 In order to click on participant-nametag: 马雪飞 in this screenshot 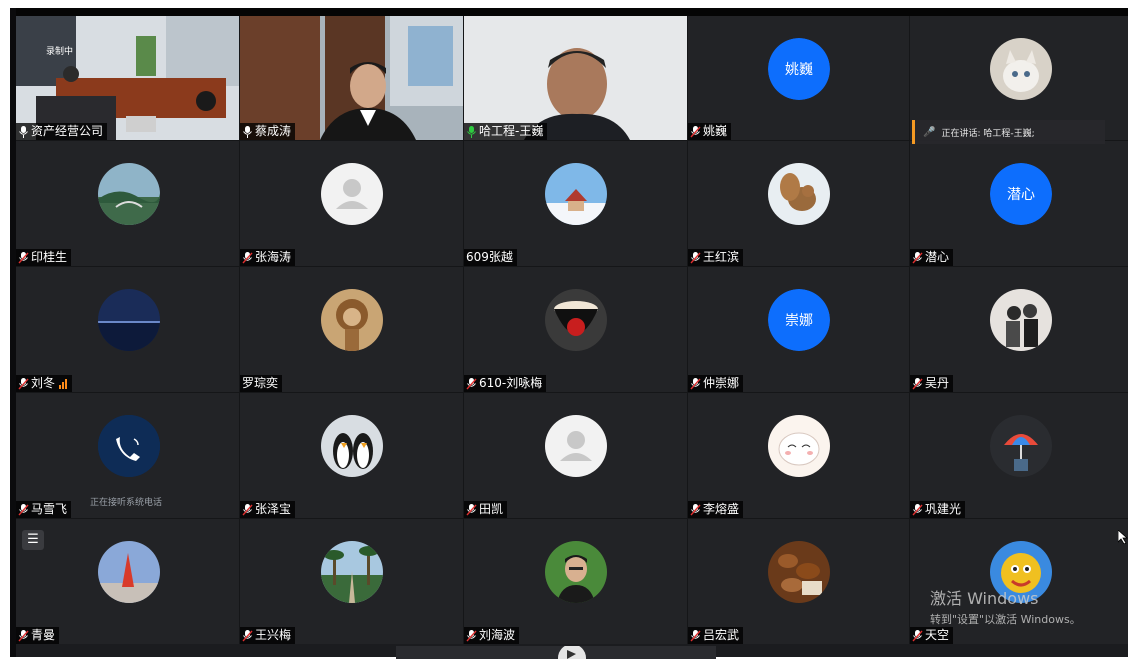, I will do `click(44, 509)`.